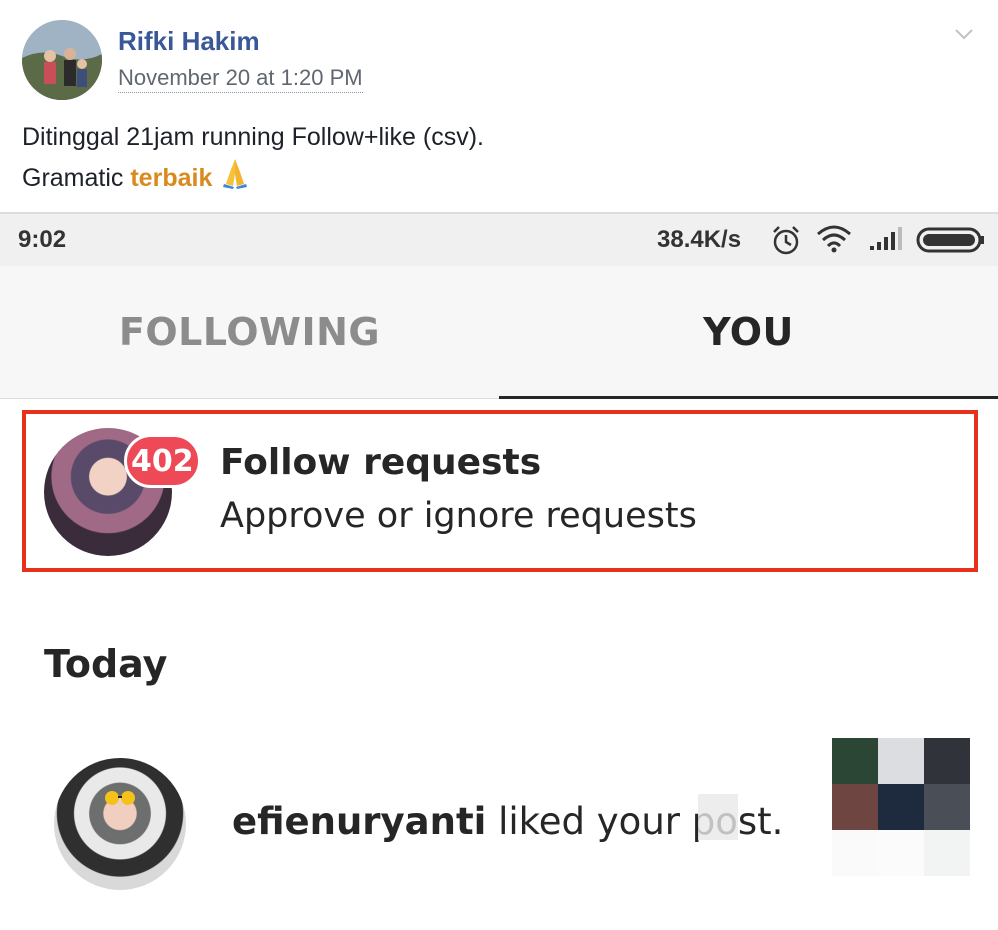 The height and width of the screenshot is (930, 998). Describe the element at coordinates (887, 241) in the screenshot. I see `signal-icon` at that location.